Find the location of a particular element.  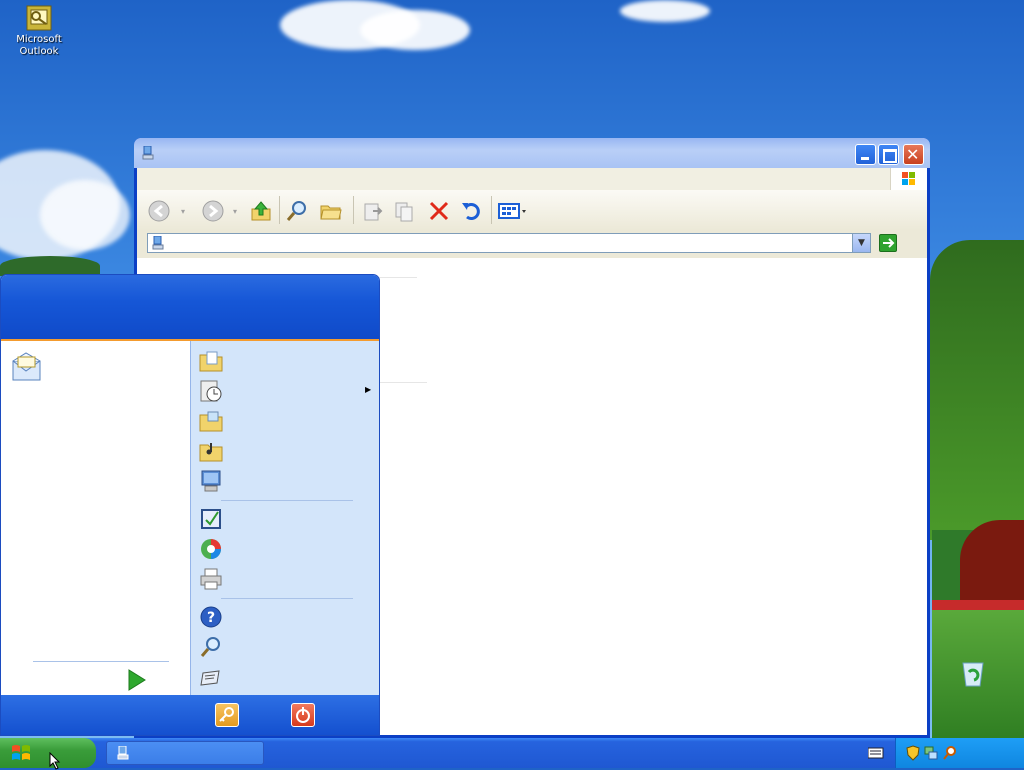

go-button is located at coordinates (888, 243).